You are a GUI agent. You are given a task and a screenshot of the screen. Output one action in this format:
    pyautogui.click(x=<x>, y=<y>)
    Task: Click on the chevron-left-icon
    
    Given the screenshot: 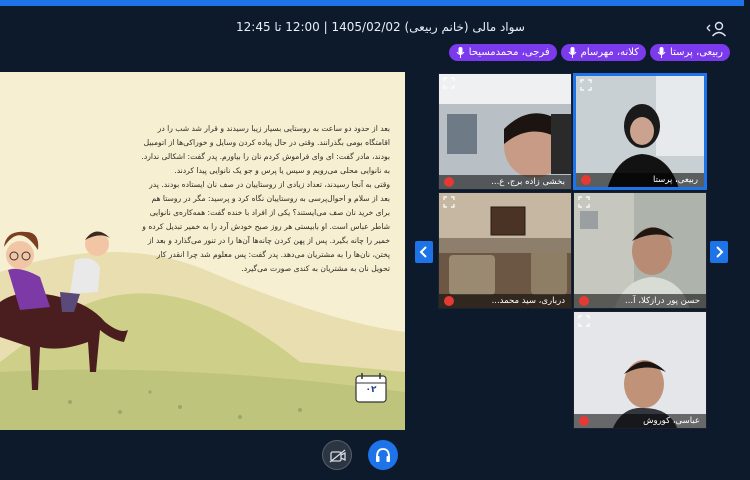 What is the action you would take?
    pyautogui.click(x=423, y=252)
    